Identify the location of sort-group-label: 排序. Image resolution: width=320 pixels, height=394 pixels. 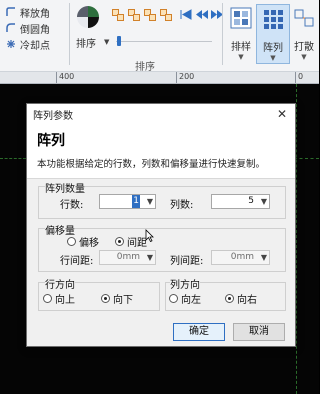
(145, 67).